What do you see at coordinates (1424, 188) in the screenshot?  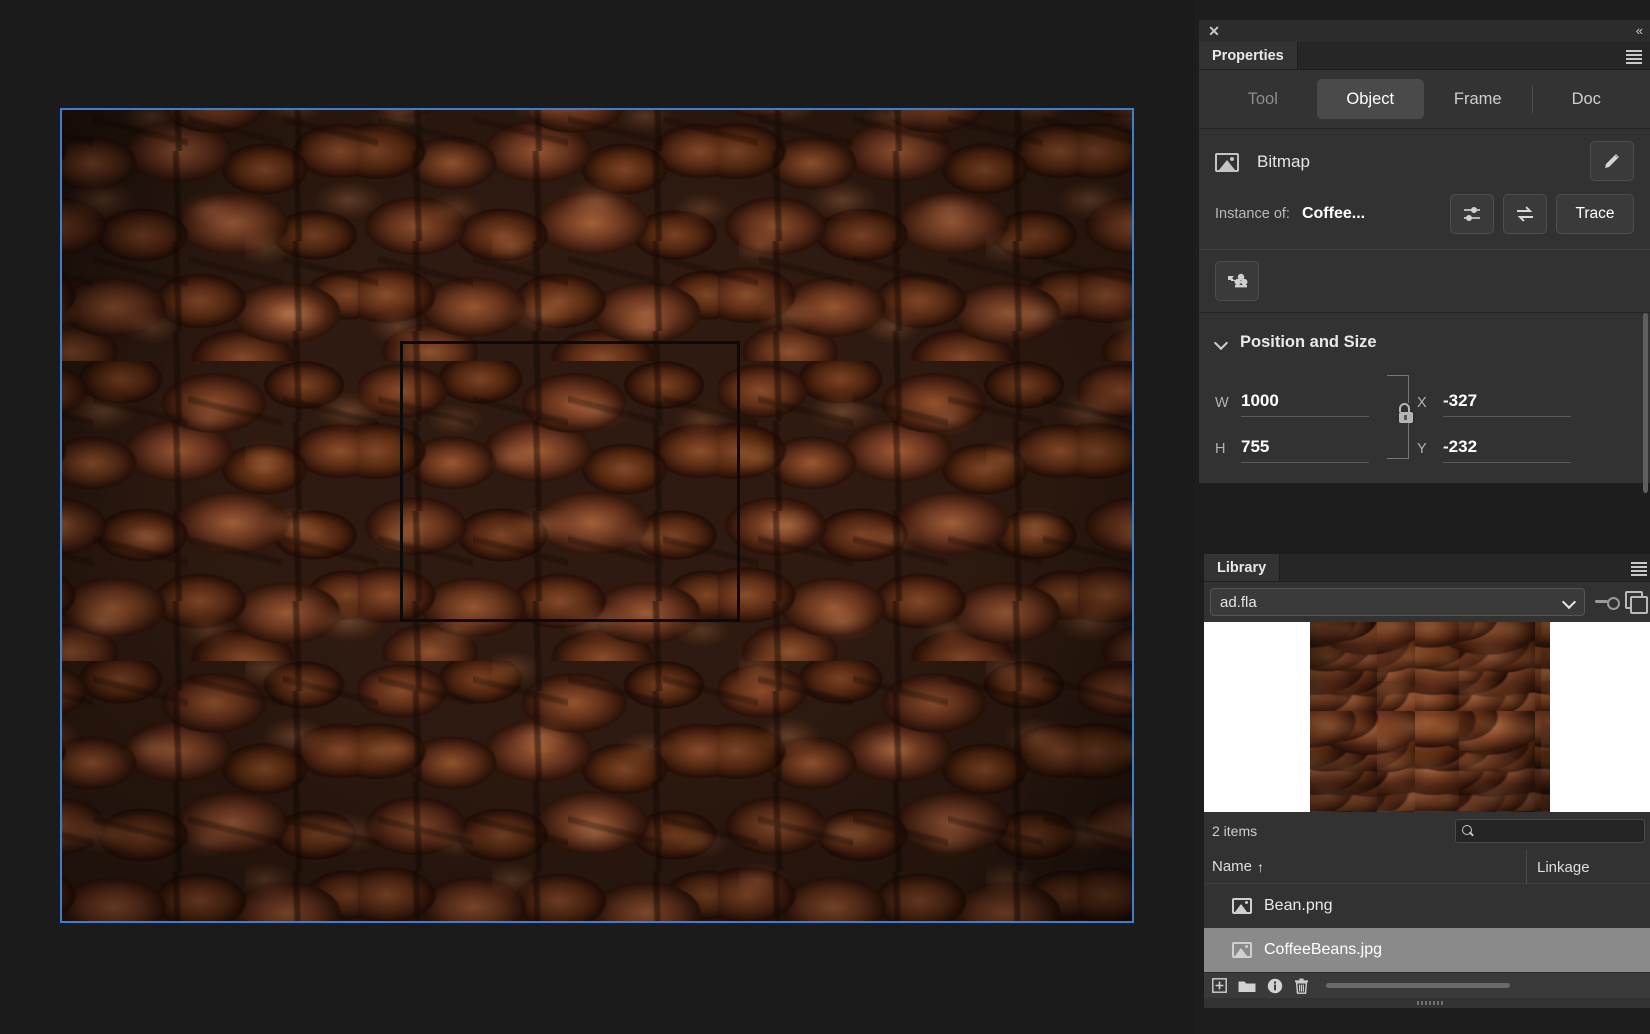 I see `object-properties-header: Bitmap Instance of: Coffee... Trace` at bounding box center [1424, 188].